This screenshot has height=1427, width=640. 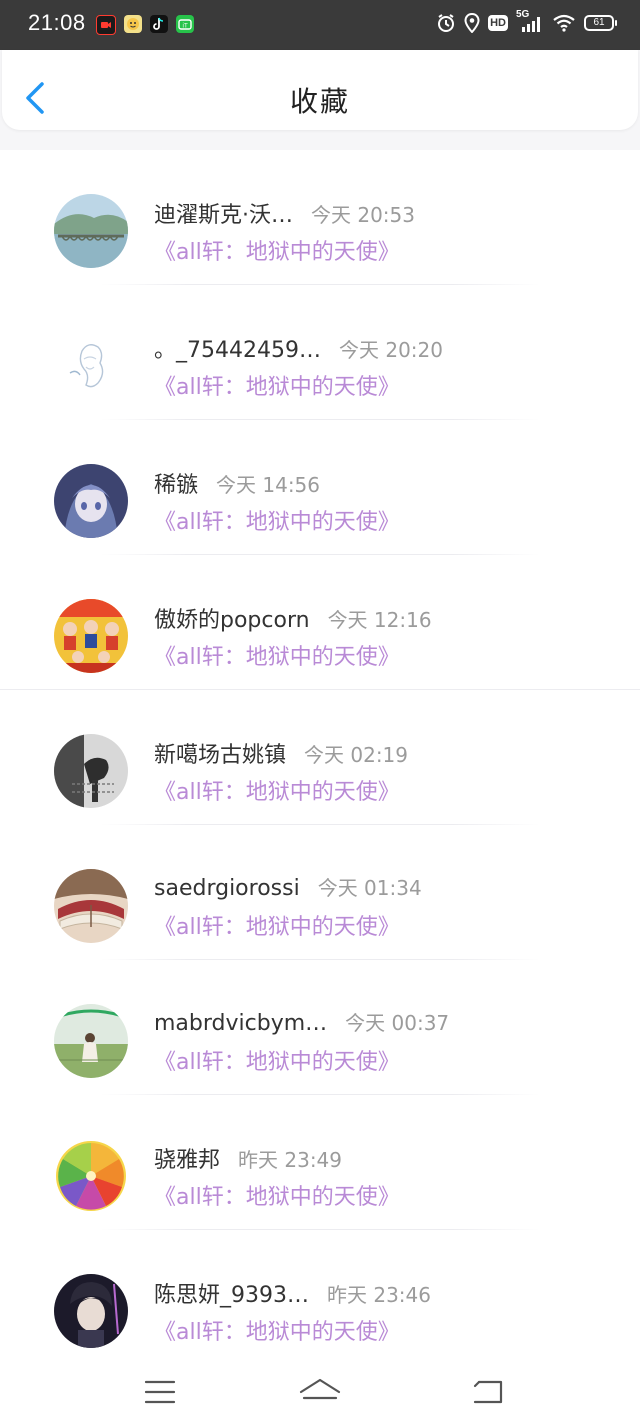 I want to click on item-meta: 傲娇的popcorn 今天 12:16, so click(x=293, y=618).